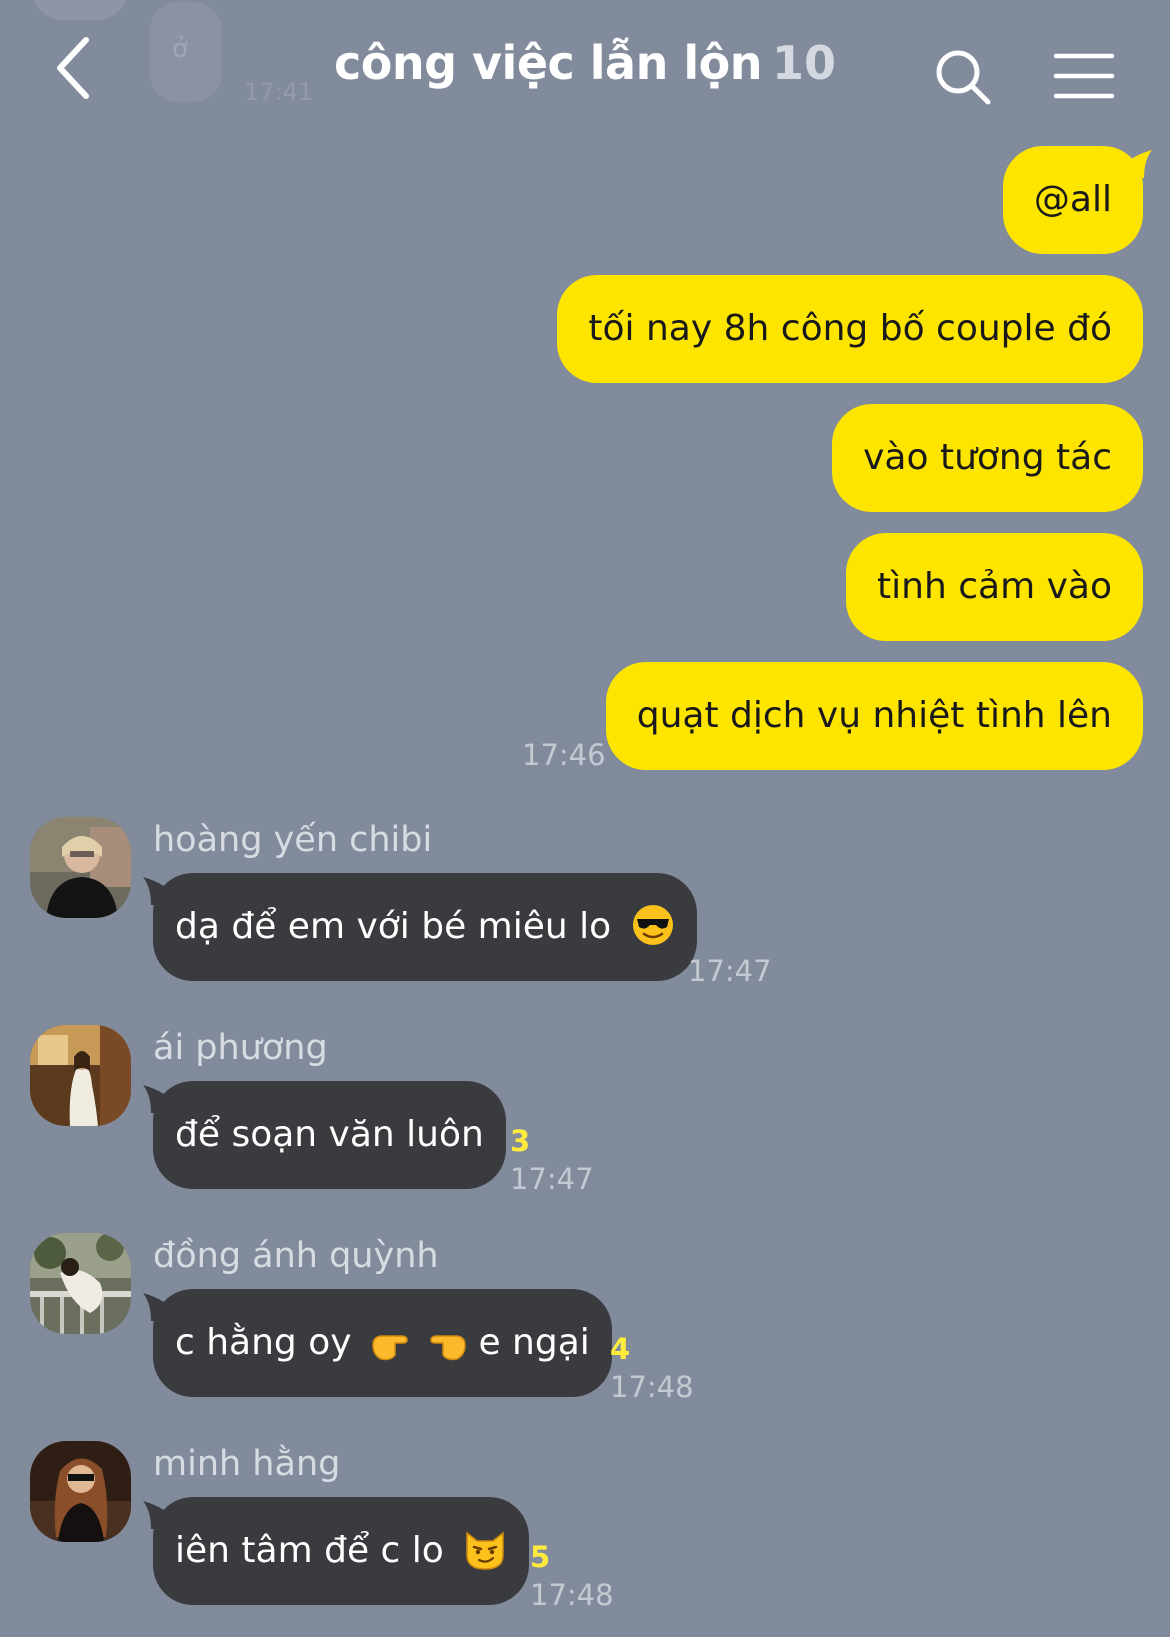 This screenshot has width=1170, height=1637. What do you see at coordinates (393, 926) in the screenshot?
I see `received-message-text: dạ để em với bé miêu lo` at bounding box center [393, 926].